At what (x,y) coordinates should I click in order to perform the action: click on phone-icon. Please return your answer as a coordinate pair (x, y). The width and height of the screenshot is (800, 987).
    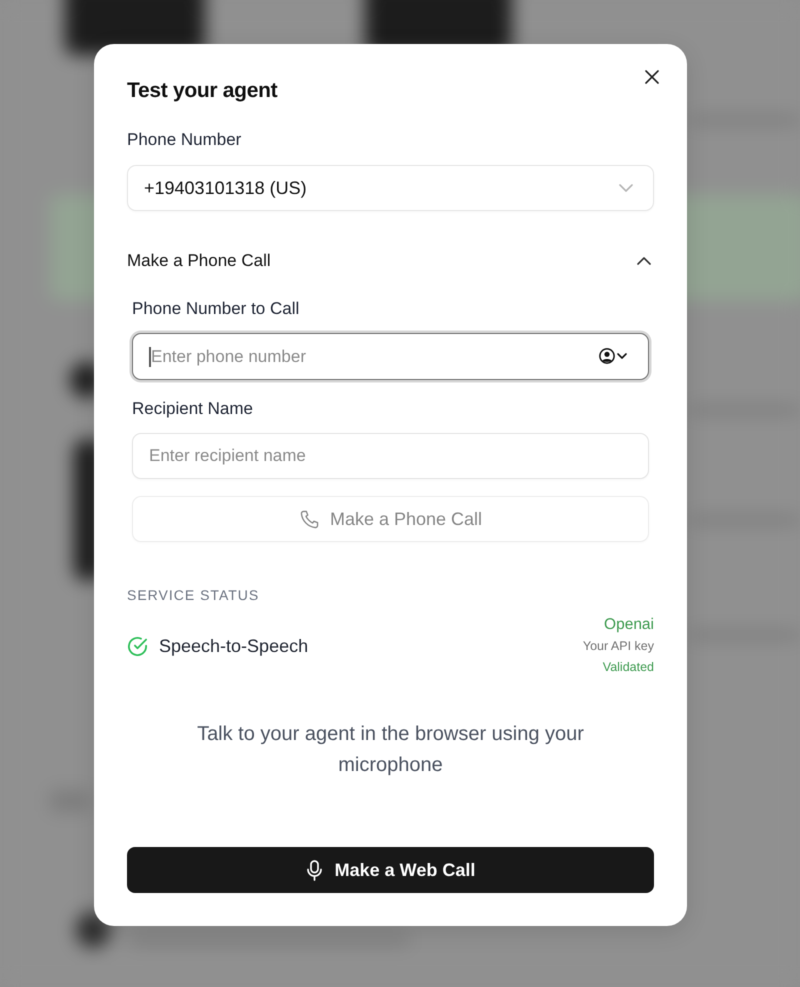
    Looking at the image, I should click on (309, 519).